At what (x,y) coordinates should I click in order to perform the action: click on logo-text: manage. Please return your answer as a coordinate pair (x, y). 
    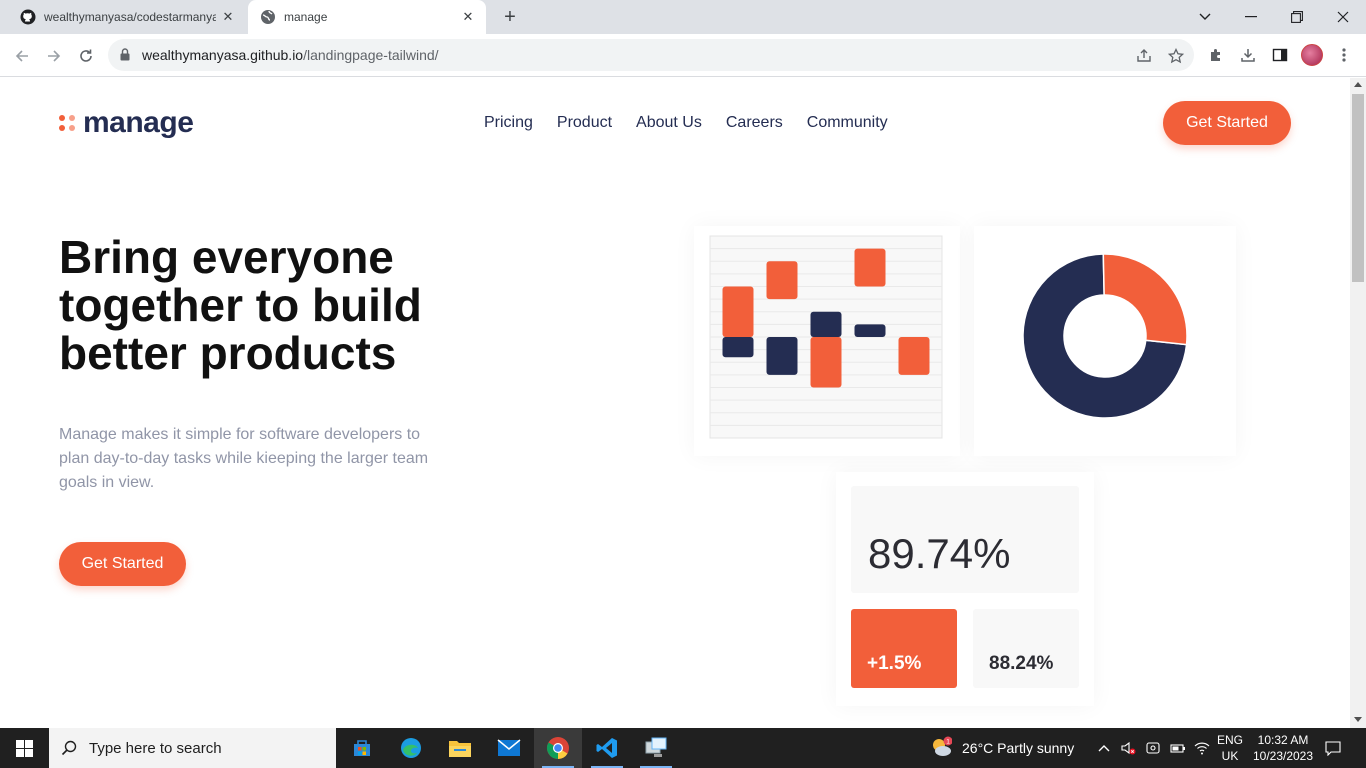
    Looking at the image, I should click on (138, 122).